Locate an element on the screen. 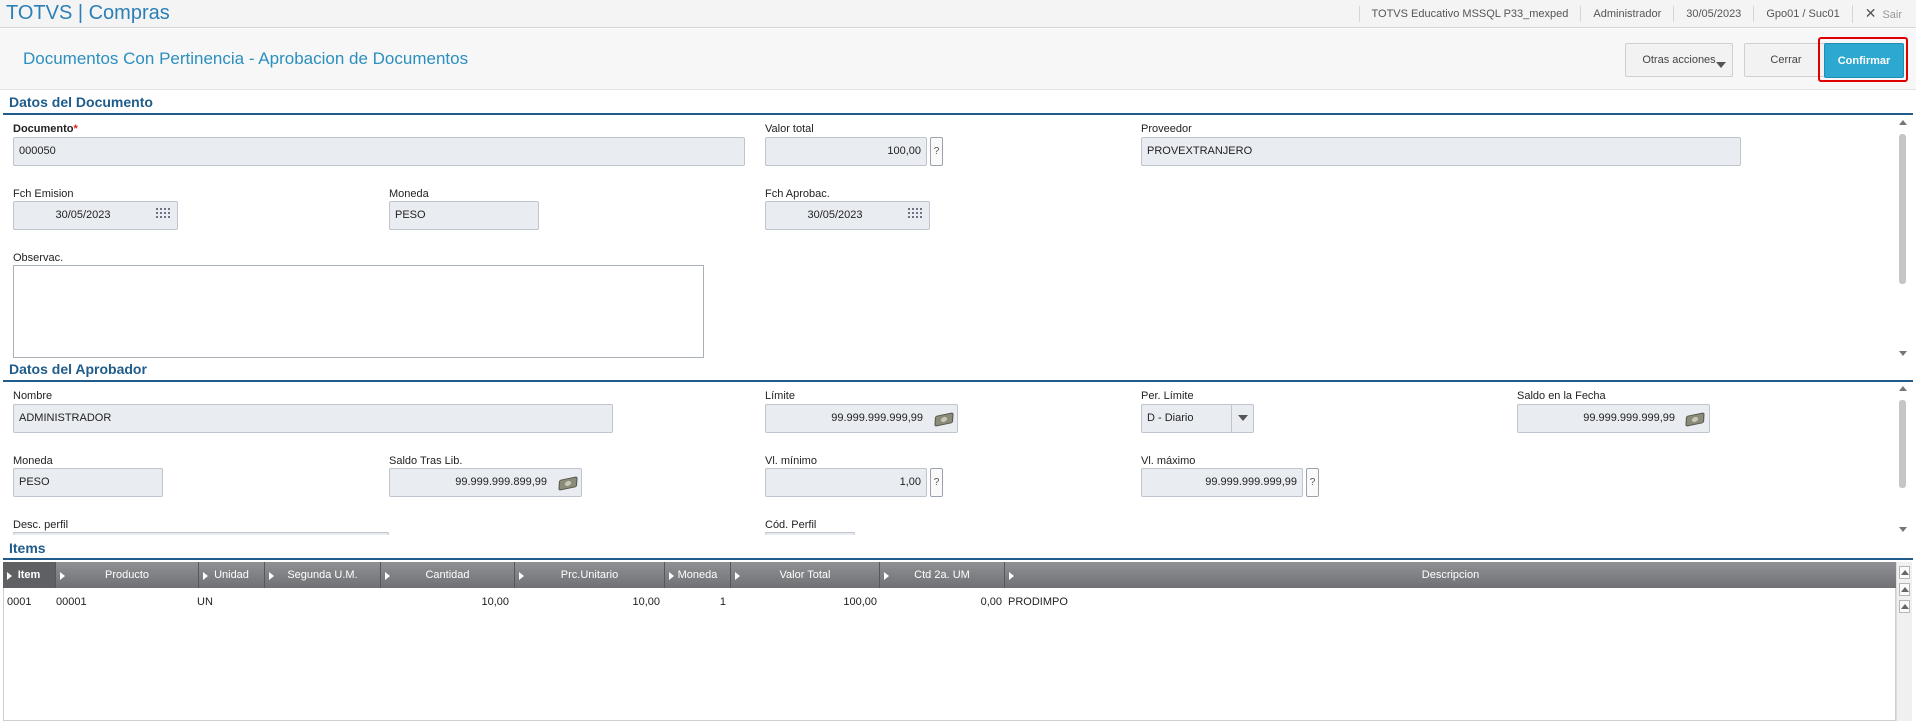 The height and width of the screenshot is (721, 1916). section-title-documento: Datos del Documento is located at coordinates (81, 102).